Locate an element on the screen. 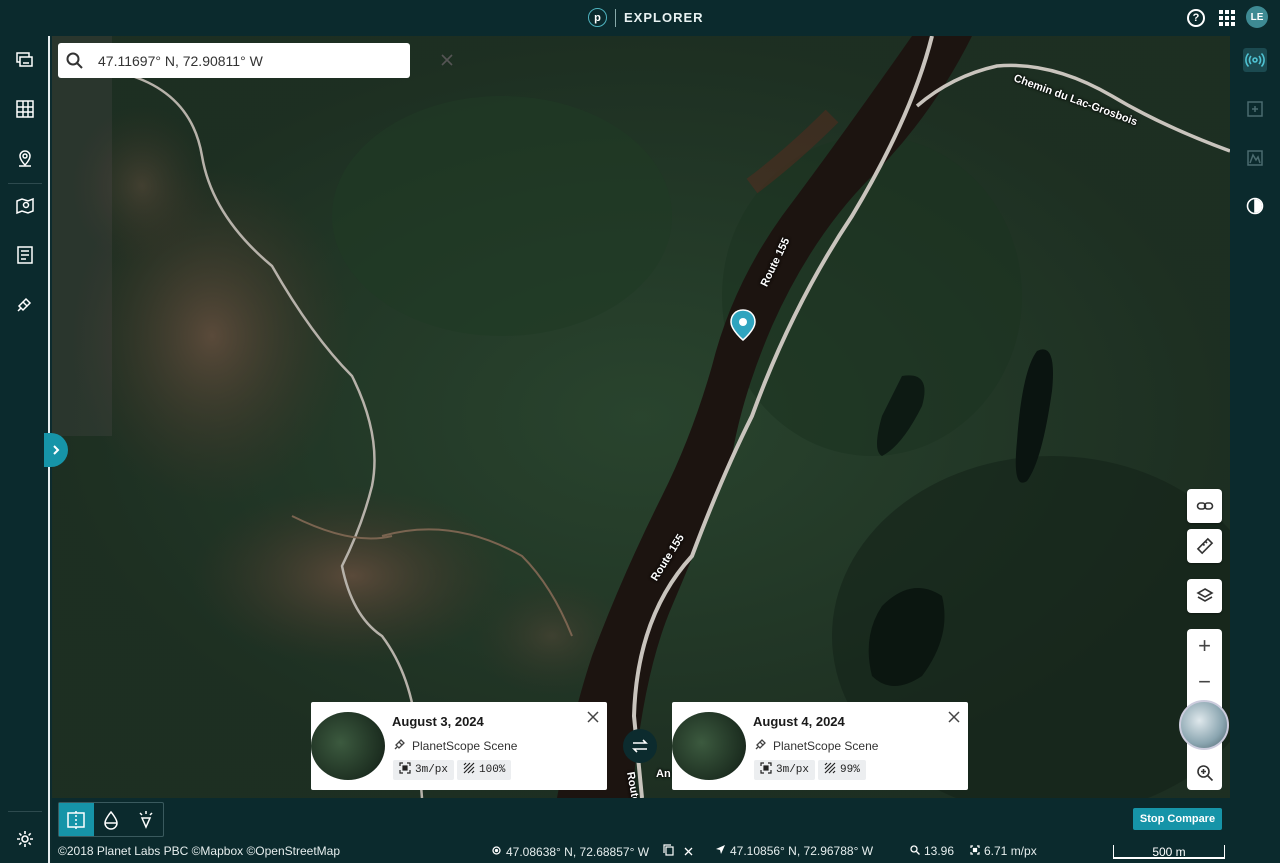  compare-mode-group is located at coordinates (111, 819).